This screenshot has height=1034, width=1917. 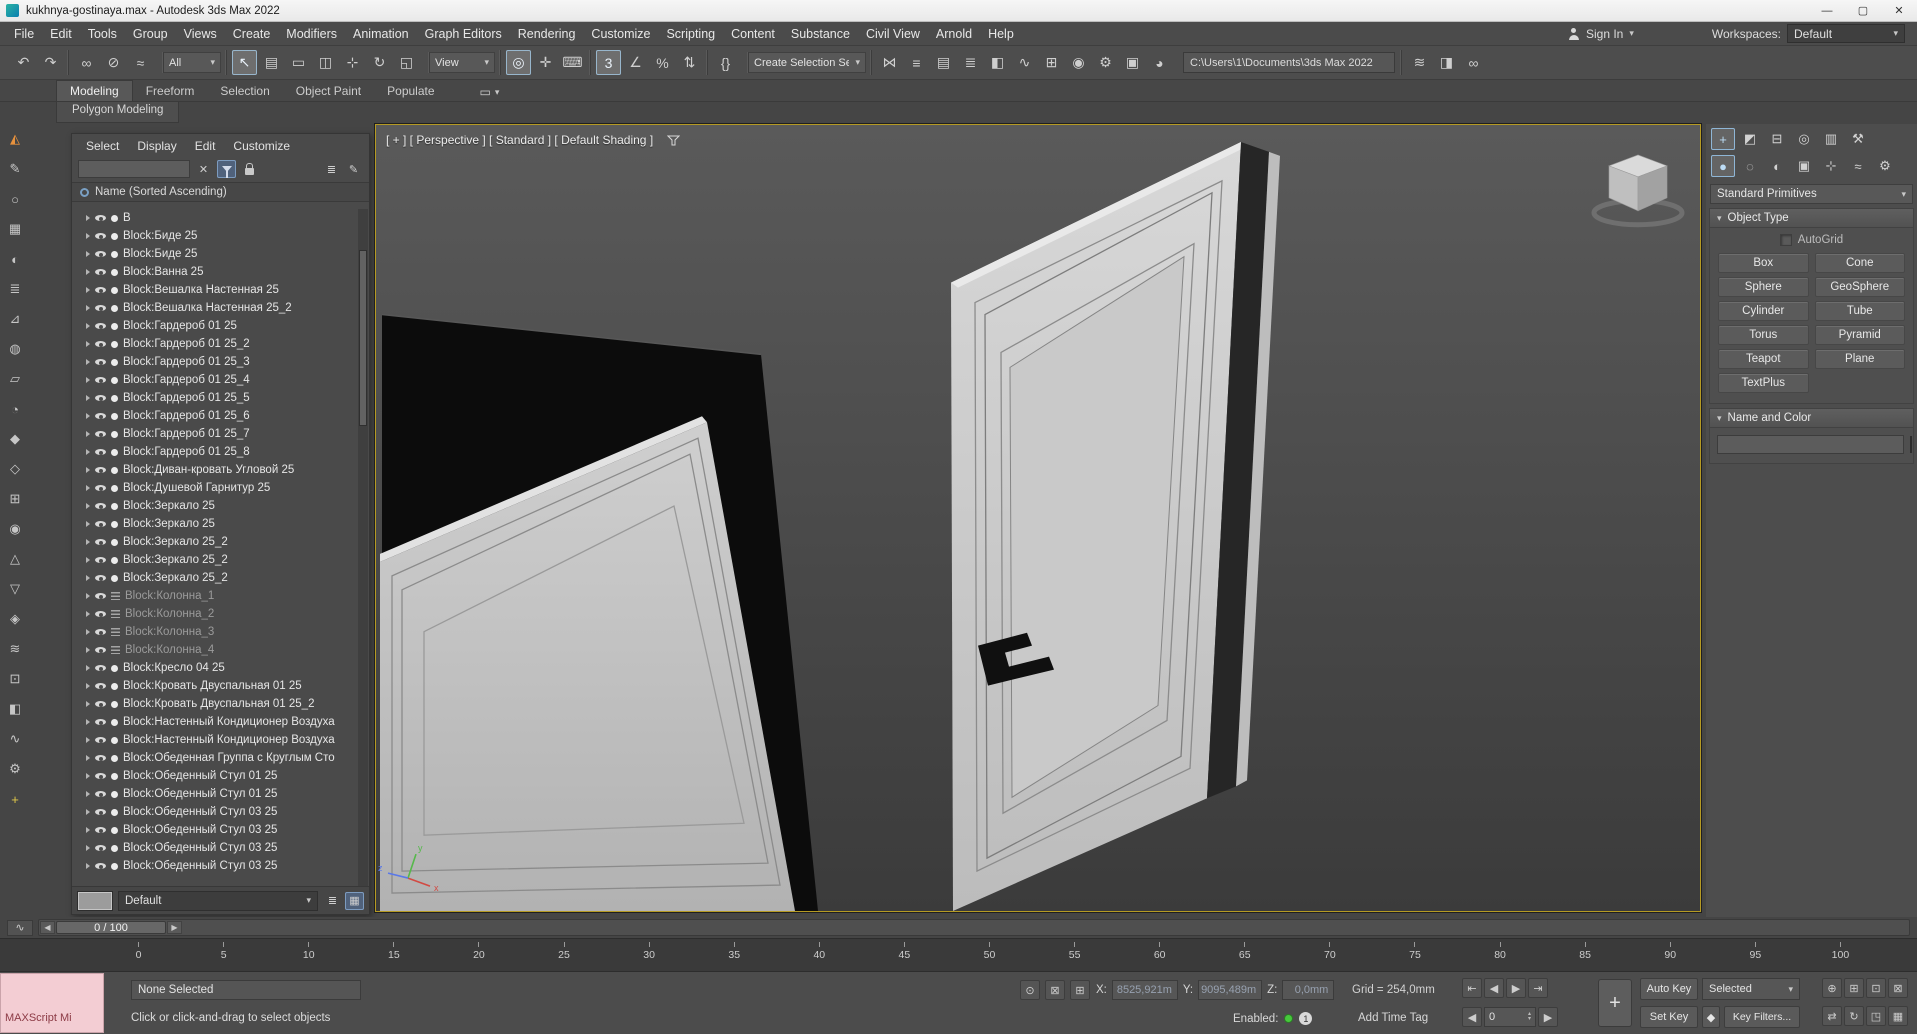 What do you see at coordinates (572, 62) in the screenshot?
I see `keyboard-override-icon: ⌨` at bounding box center [572, 62].